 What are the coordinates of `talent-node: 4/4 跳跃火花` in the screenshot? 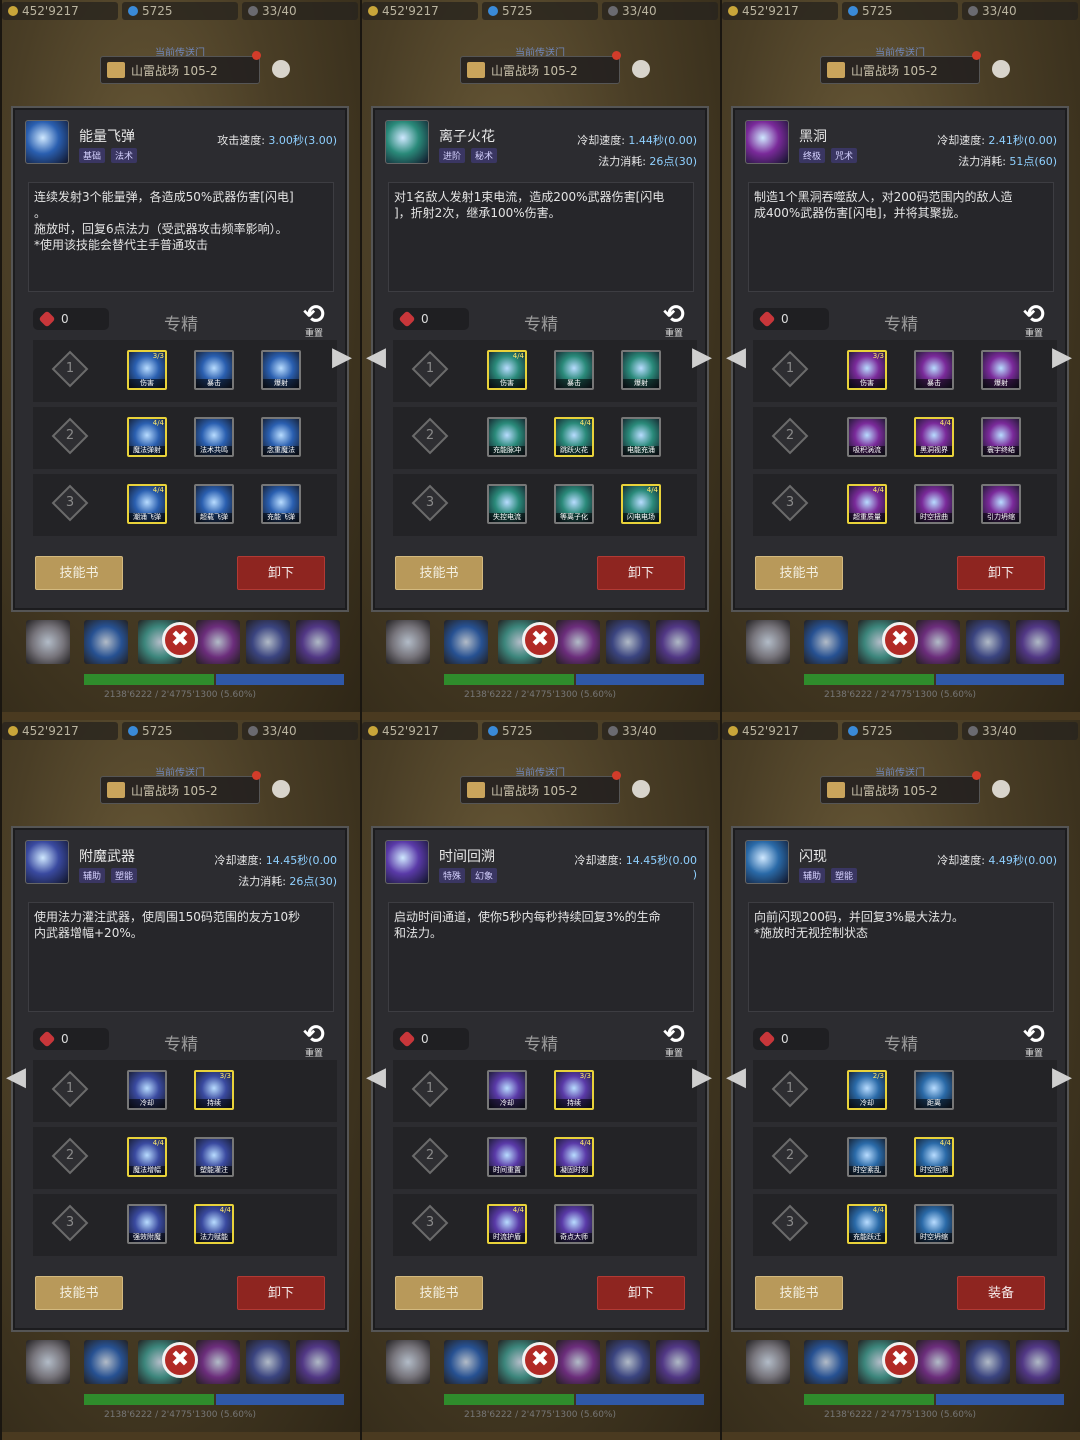 It's located at (574, 437).